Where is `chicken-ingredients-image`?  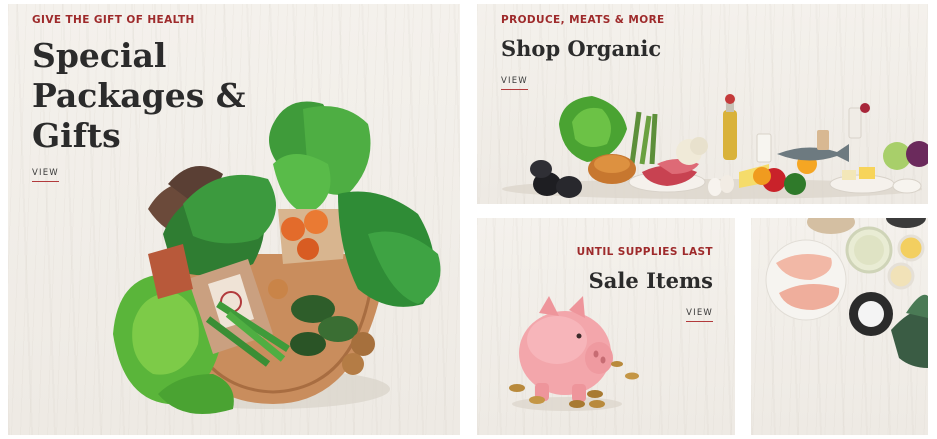 chicken-ingredients-image is located at coordinates (846, 293).